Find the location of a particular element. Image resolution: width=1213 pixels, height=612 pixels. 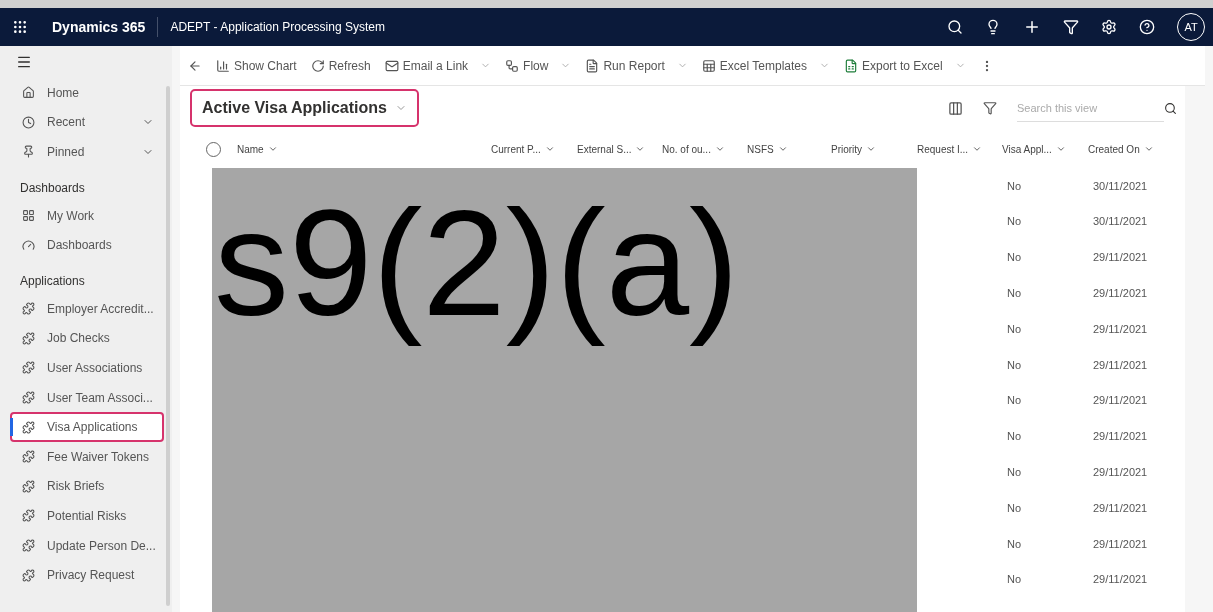

toolbar-button: Export to Excel is located at coordinates (905, 65).